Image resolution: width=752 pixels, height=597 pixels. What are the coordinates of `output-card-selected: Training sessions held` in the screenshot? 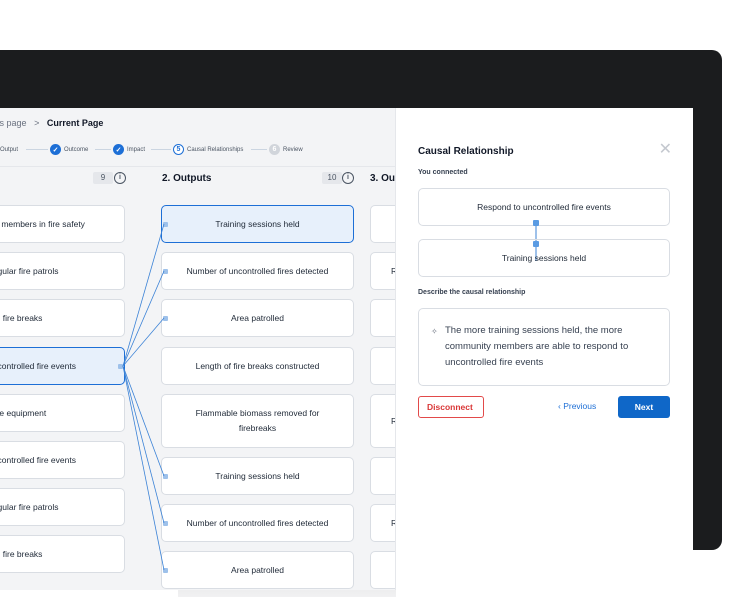 It's located at (257, 224).